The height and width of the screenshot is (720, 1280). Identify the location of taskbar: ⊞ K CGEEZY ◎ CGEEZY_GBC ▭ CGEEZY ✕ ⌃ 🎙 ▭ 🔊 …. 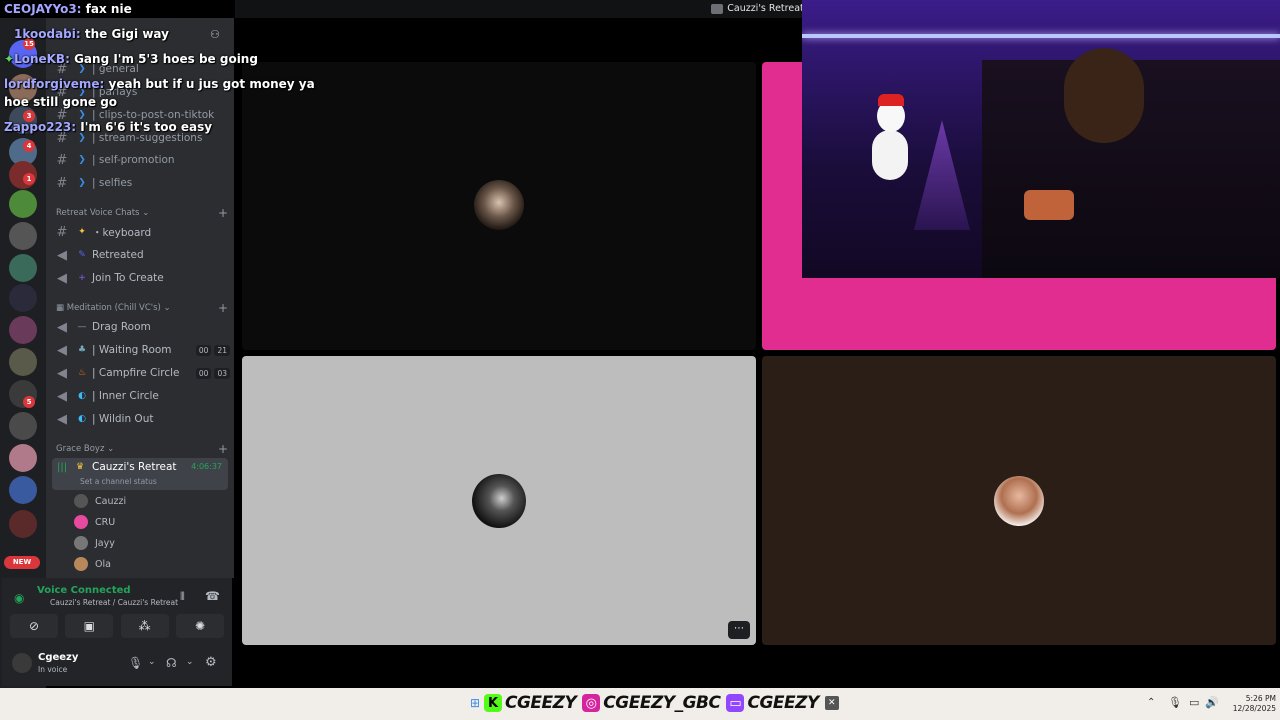
(640, 704).